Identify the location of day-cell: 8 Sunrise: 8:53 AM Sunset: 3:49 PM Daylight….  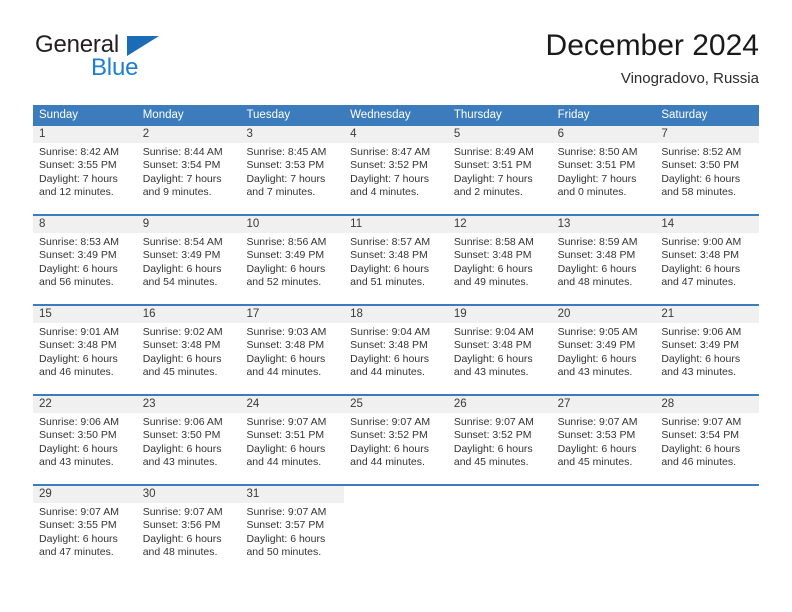
(85, 260).